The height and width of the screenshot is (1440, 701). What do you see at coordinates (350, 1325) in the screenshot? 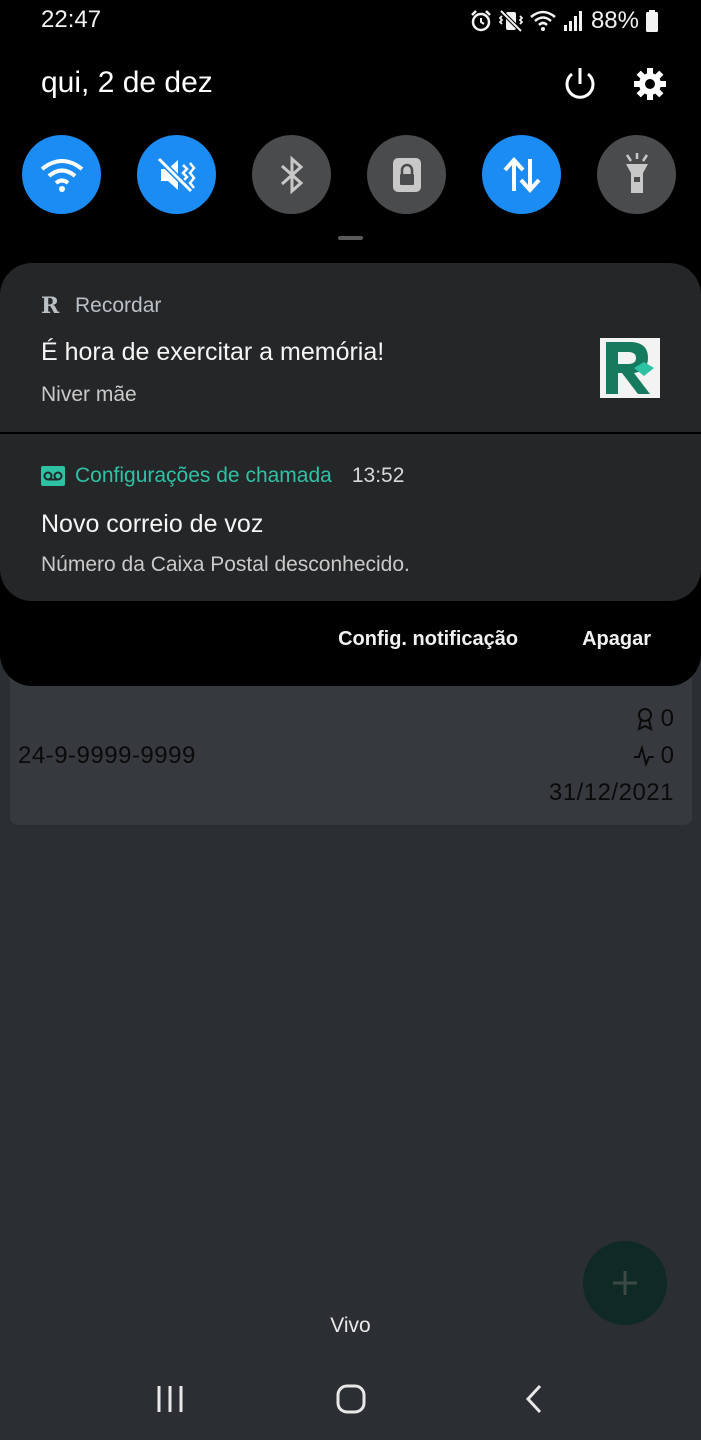
I see `carrier-label: Vivo` at bounding box center [350, 1325].